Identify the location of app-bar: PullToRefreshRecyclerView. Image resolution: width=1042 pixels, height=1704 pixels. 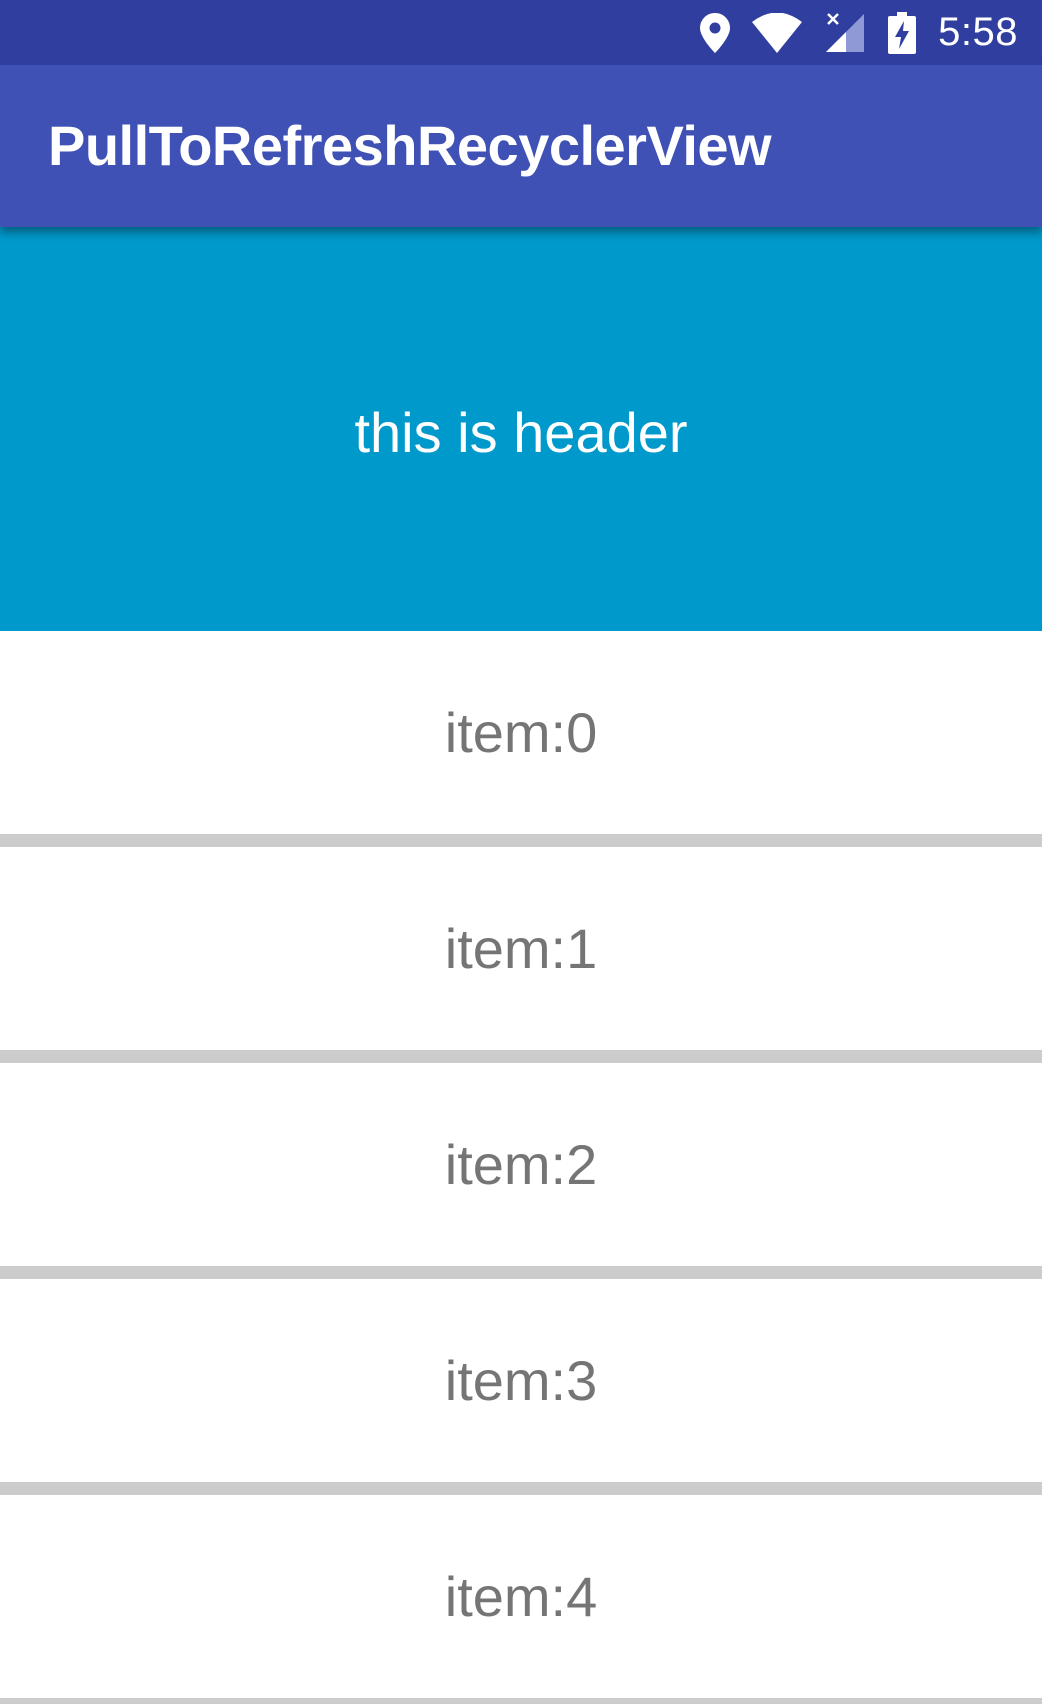
(521, 146).